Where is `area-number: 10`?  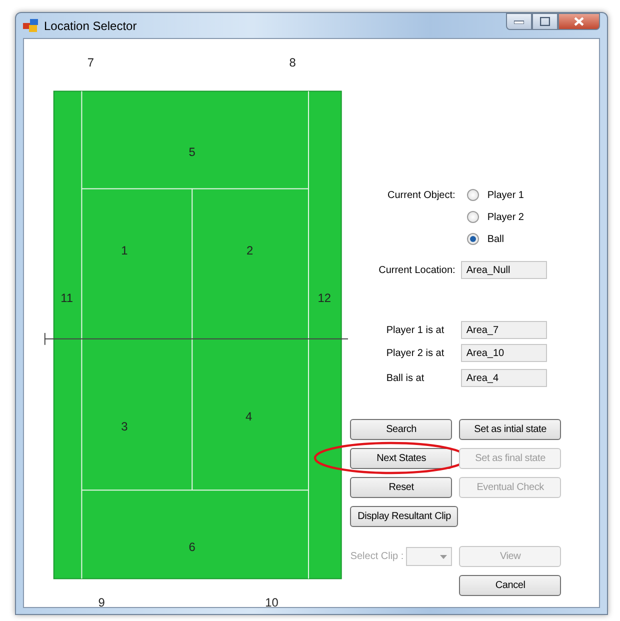
area-number: 10 is located at coordinates (271, 602).